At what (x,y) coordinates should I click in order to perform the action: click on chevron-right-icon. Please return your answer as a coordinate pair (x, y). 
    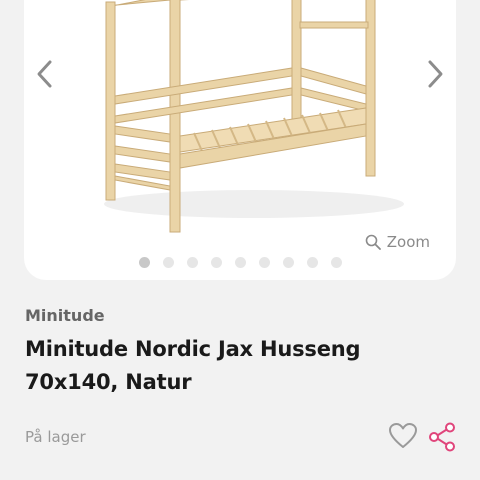
    Looking at the image, I should click on (435, 74).